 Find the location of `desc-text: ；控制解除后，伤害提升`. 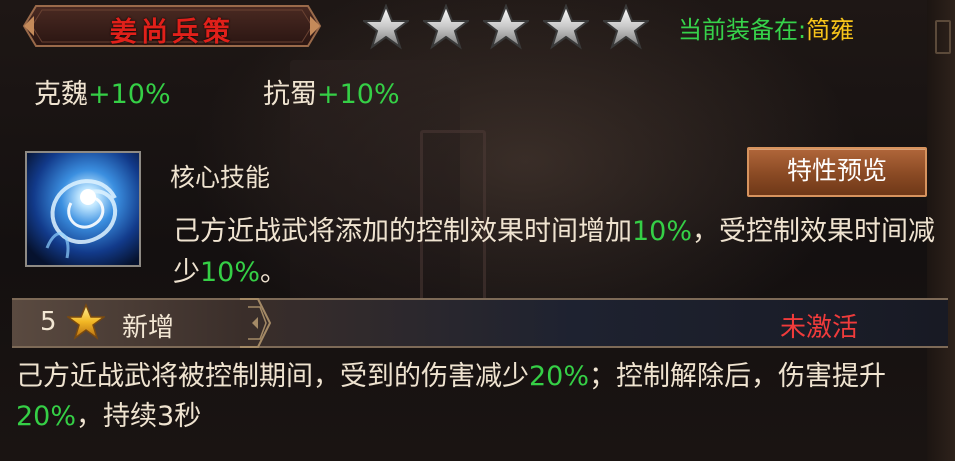

desc-text: ；控制解除后，伤害提升 is located at coordinates (738, 376).